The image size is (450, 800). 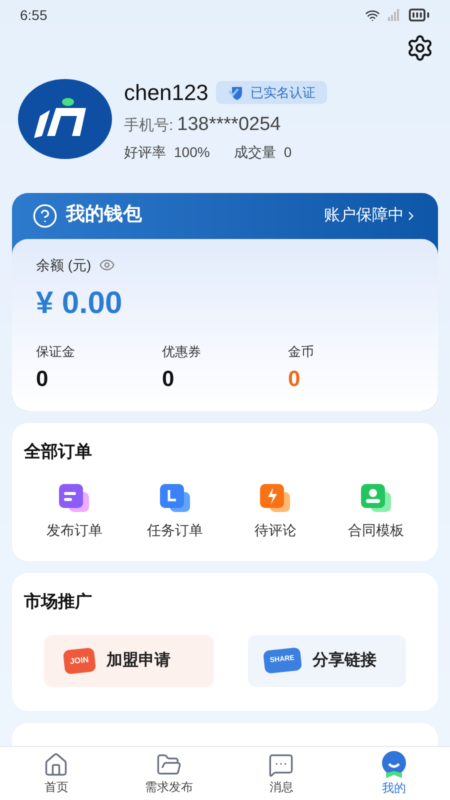 I want to click on status-time: 6:55, so click(x=34, y=15).